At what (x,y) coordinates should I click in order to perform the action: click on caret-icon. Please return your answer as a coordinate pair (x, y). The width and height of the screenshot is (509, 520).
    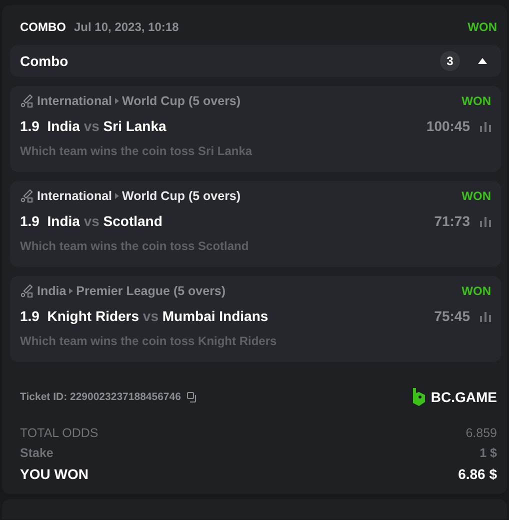
    Looking at the image, I should click on (482, 61).